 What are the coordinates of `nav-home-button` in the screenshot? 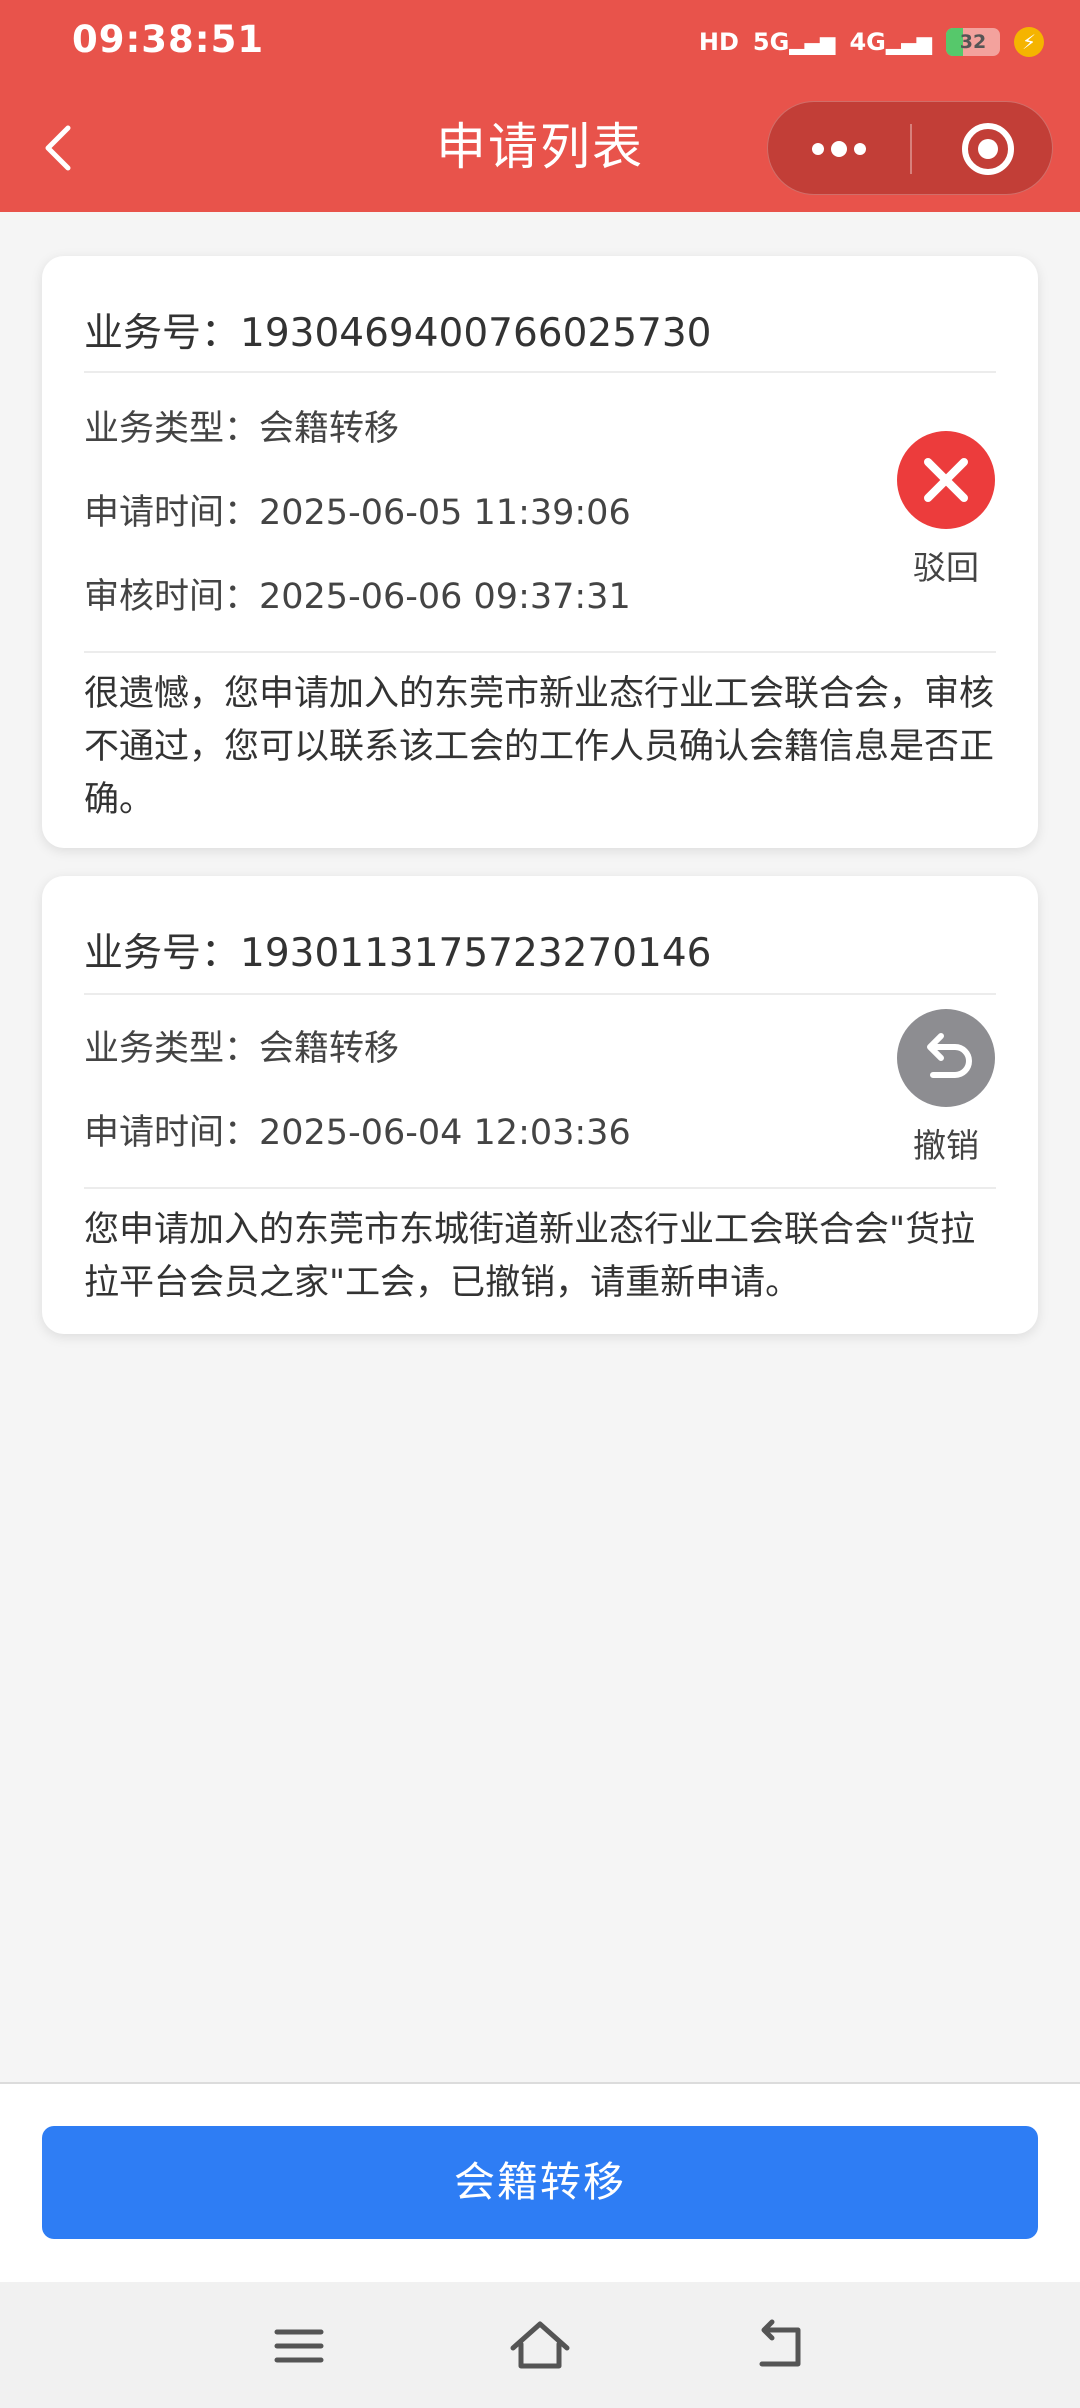 It's located at (539, 2346).